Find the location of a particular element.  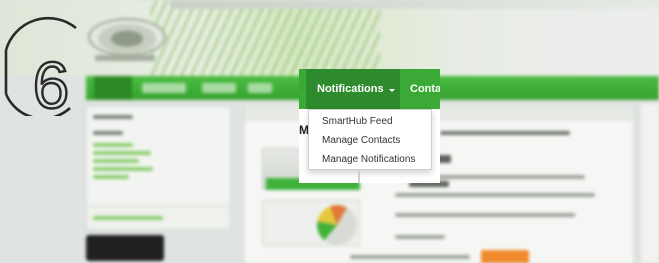

action-button is located at coordinates (505, 256).